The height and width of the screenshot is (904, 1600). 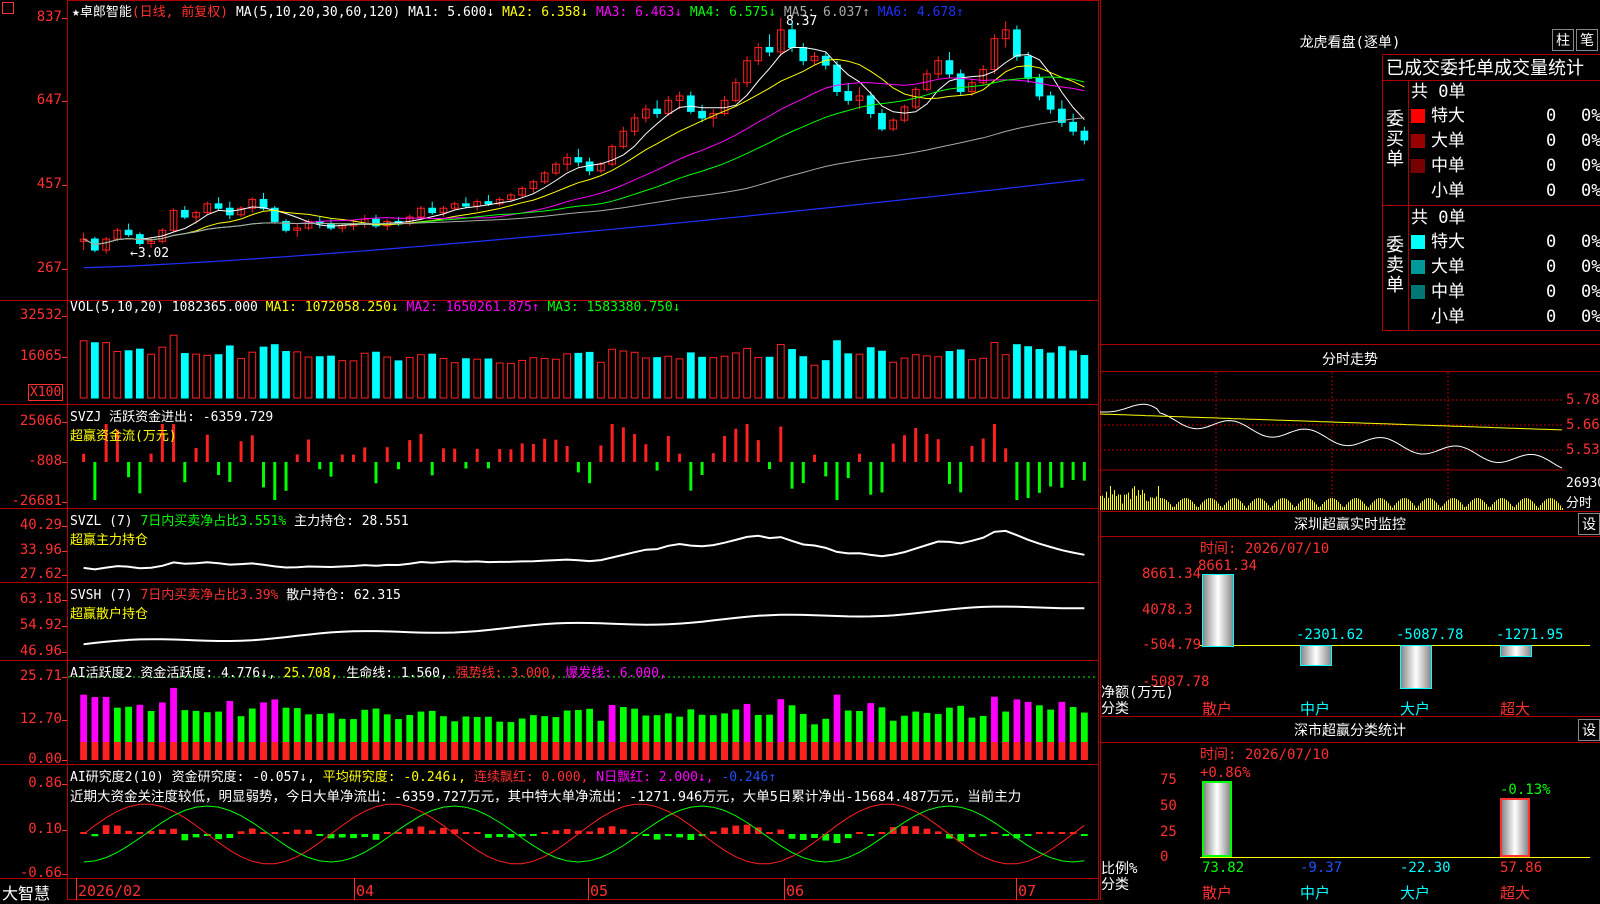 What do you see at coordinates (1332, 441) in the screenshot?
I see `intraday-chart` at bounding box center [1332, 441].